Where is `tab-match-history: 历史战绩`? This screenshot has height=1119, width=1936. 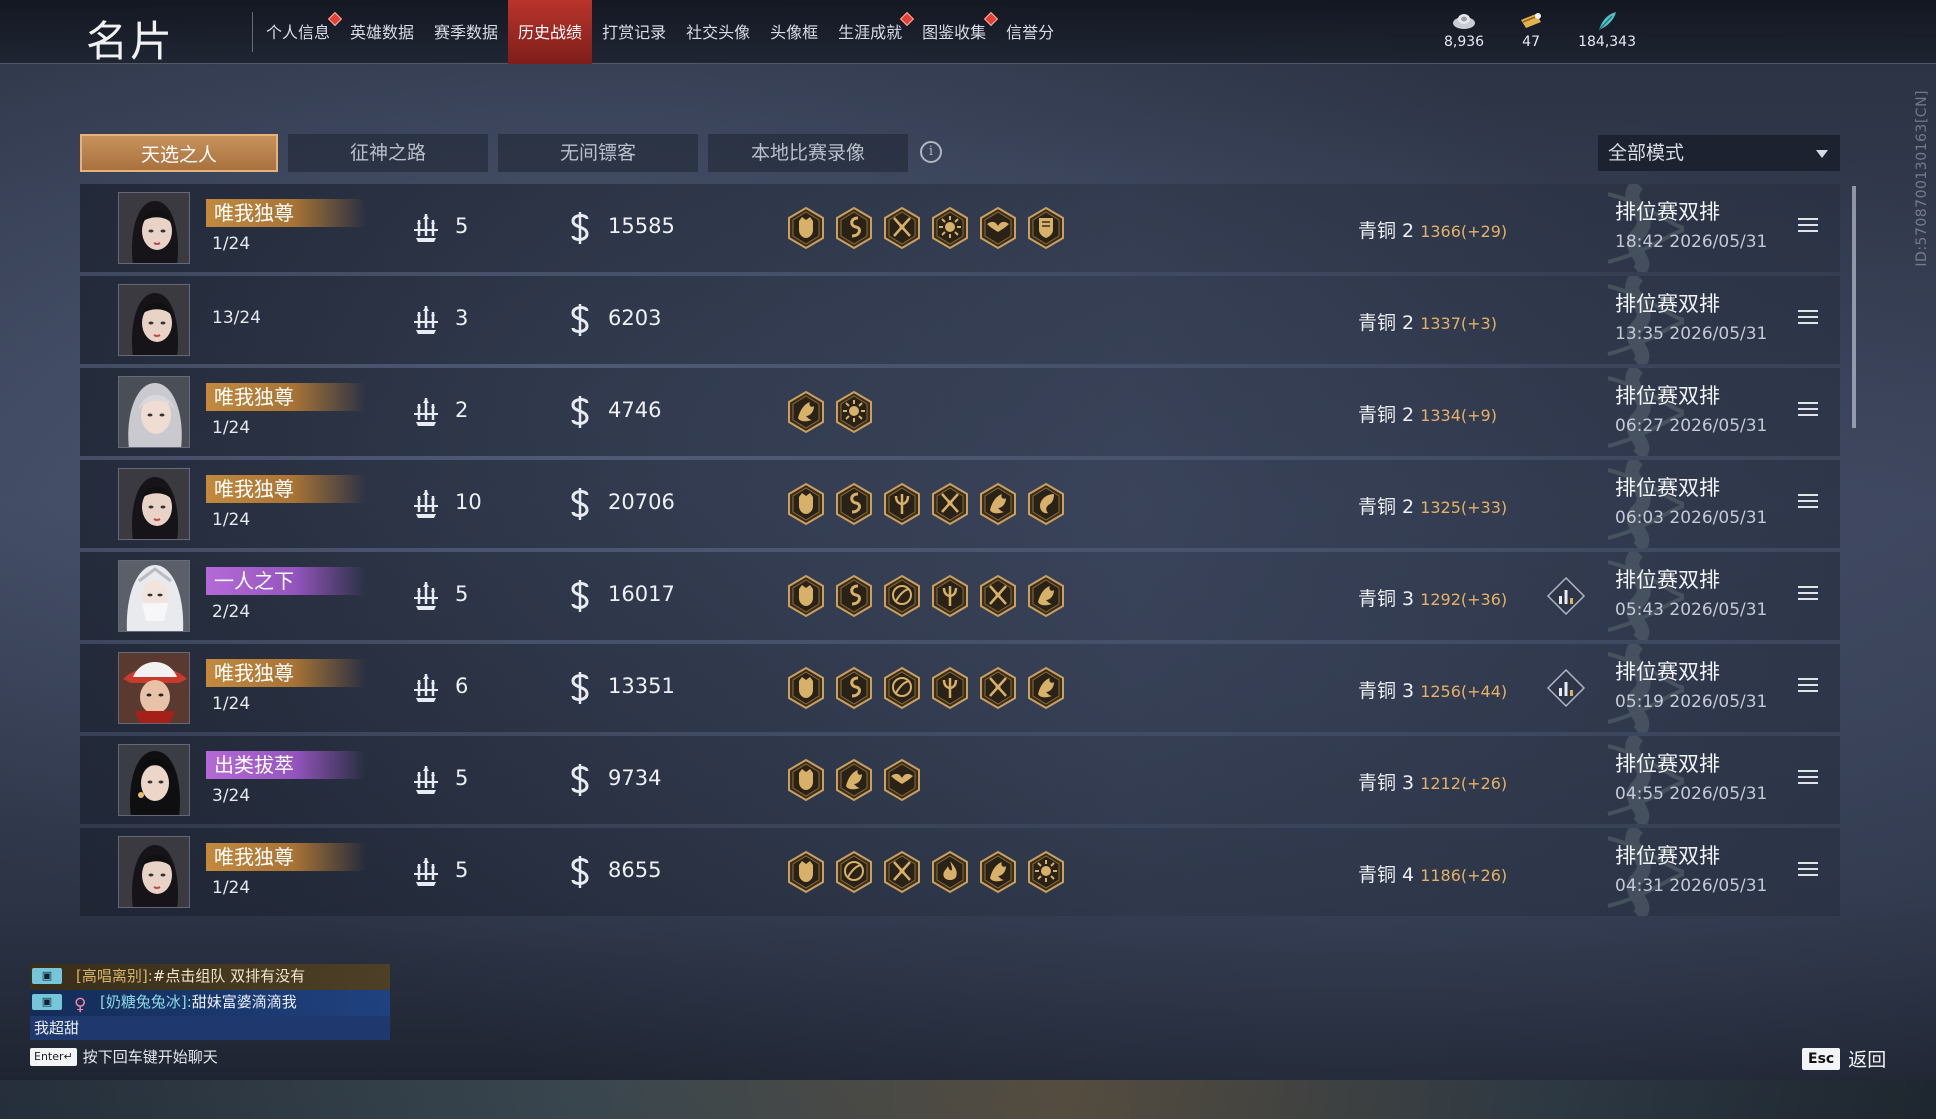
tab-match-history: 历史战绩 is located at coordinates (550, 32).